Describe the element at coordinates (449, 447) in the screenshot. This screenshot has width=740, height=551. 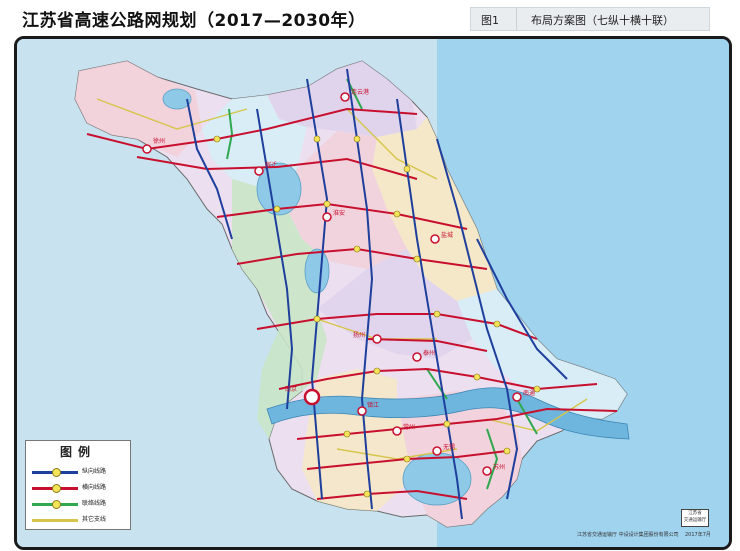
I see `city-label: 无锡` at that location.